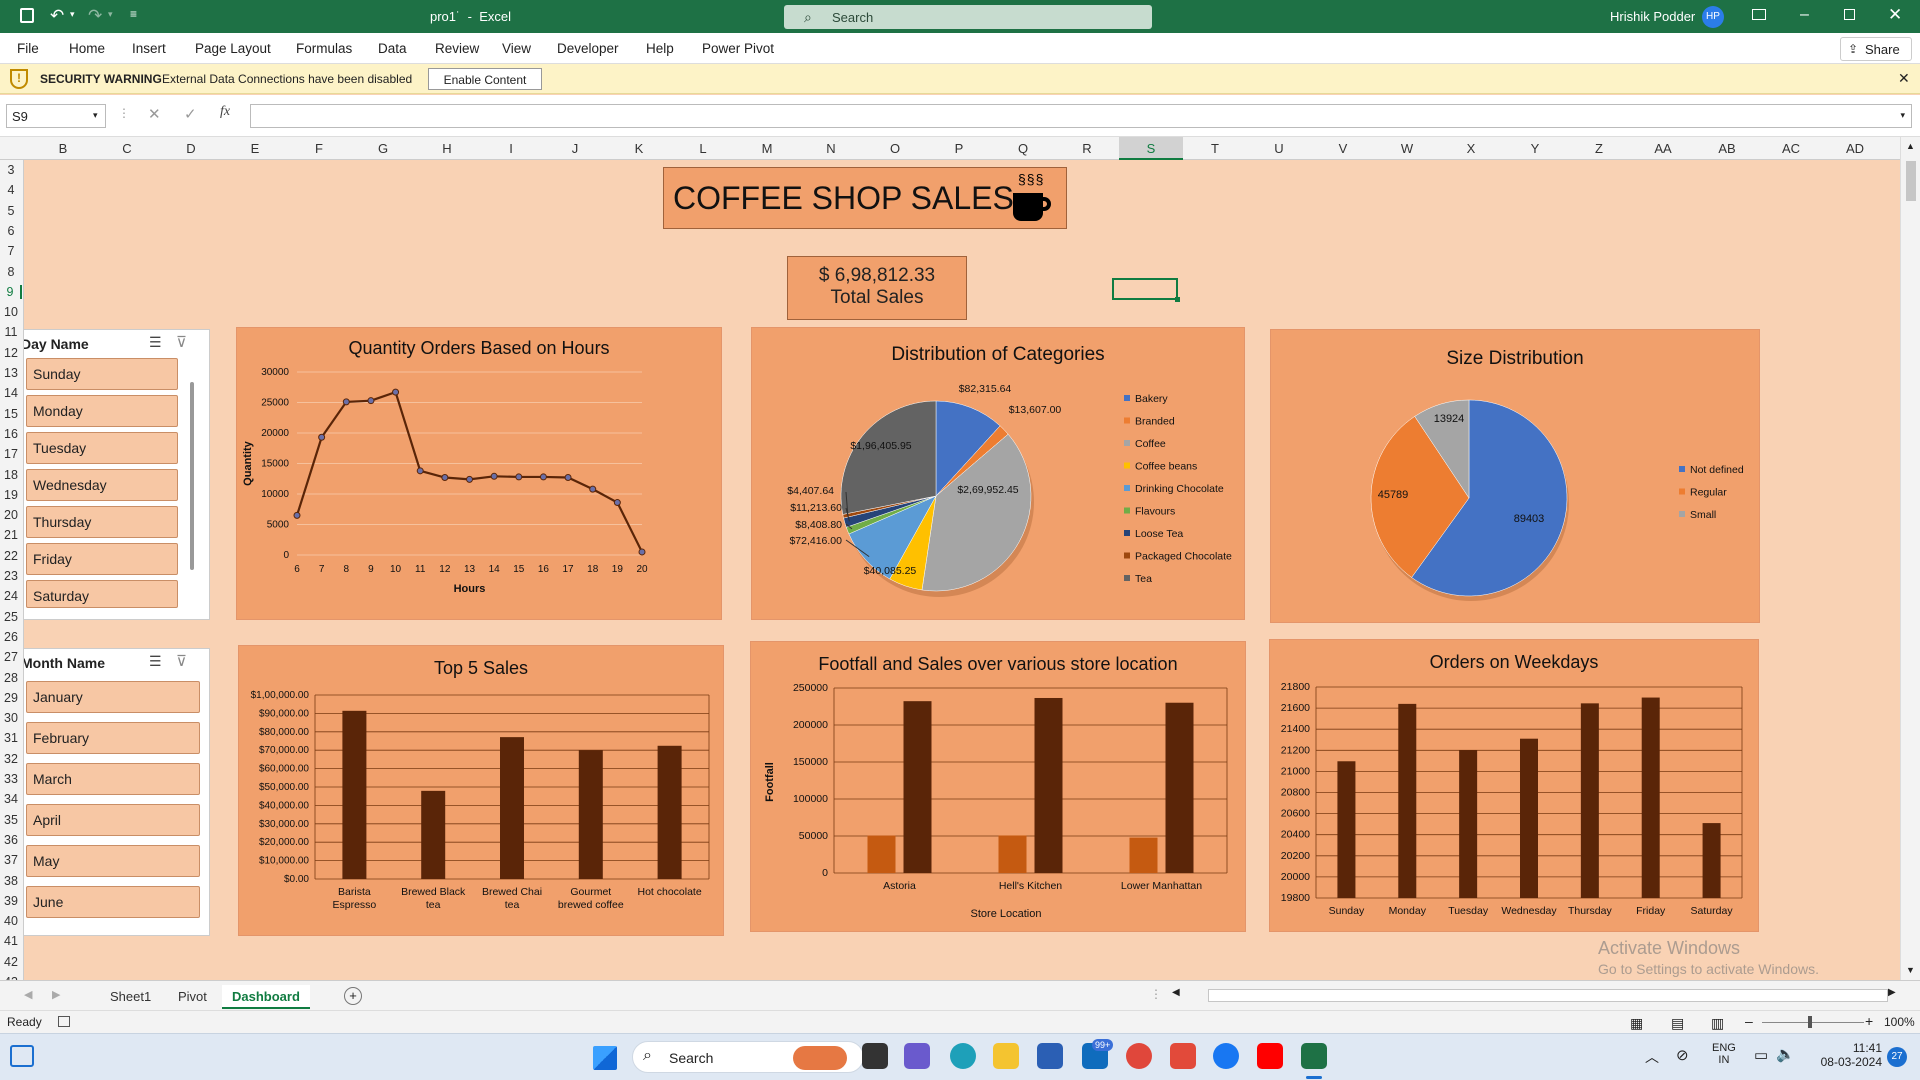 The width and height of the screenshot is (1920, 1080). What do you see at coordinates (113, 861) in the screenshot?
I see `slicer-item-may: May` at bounding box center [113, 861].